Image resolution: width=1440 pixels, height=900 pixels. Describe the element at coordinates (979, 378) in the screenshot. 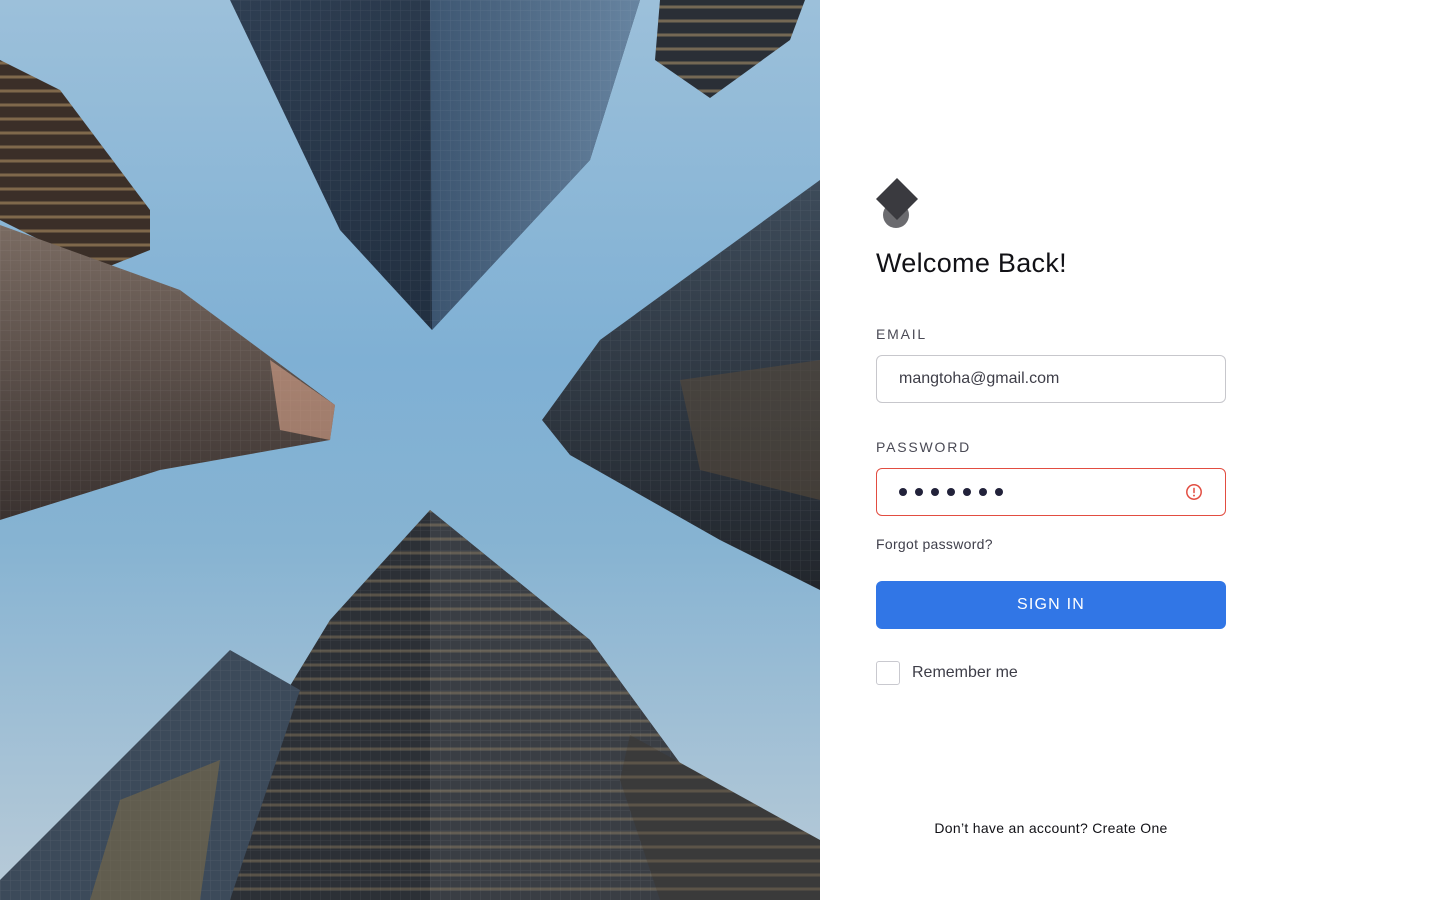

I see `email-value: mangtoha@gmail.com` at that location.